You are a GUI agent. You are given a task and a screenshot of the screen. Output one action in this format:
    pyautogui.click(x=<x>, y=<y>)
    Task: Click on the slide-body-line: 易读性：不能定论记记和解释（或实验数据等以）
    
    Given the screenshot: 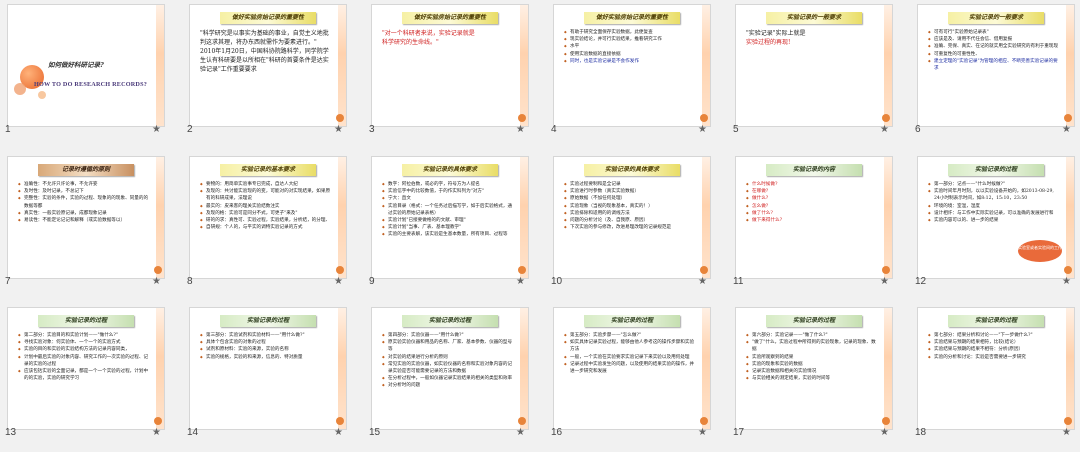 What is the action you would take?
    pyautogui.click(x=84, y=220)
    